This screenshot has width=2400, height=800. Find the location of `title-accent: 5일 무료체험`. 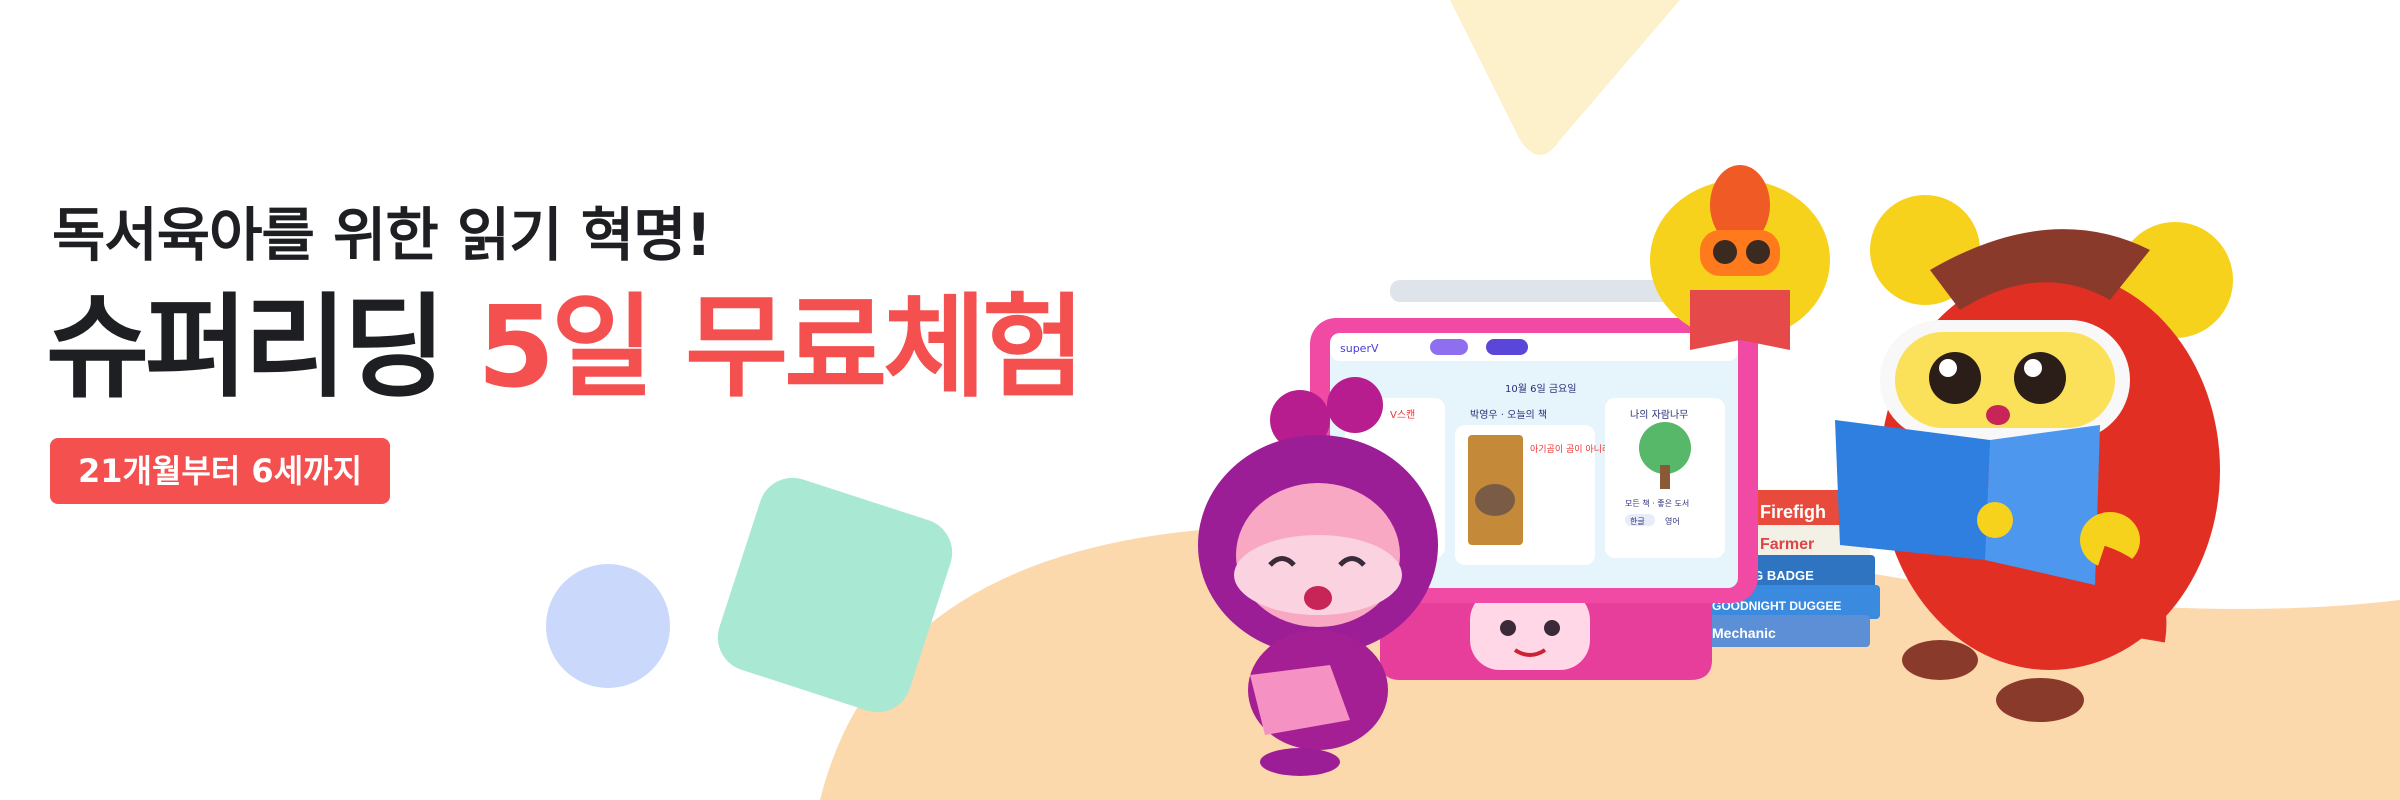

title-accent: 5일 무료체험 is located at coordinates (781, 348).